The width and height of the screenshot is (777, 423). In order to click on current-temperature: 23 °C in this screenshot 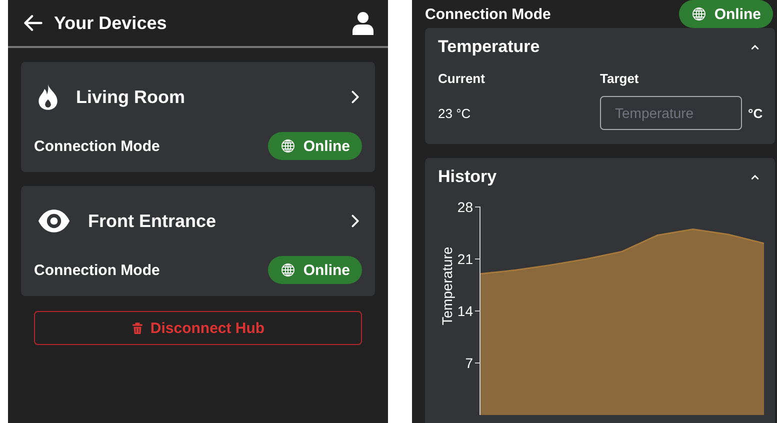, I will do `click(455, 113)`.